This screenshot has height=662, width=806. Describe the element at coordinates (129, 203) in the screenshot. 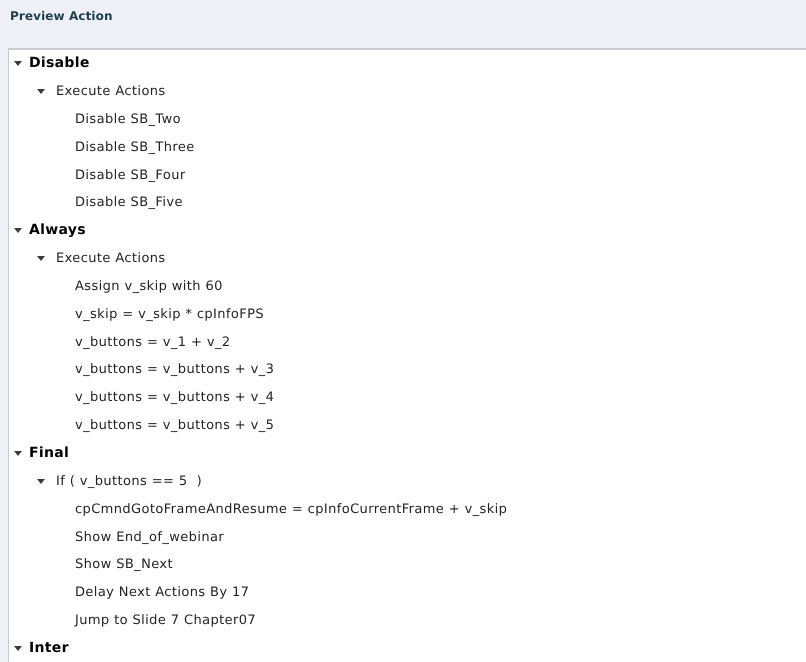

I see `tree-item: Disable SB_Five` at that location.